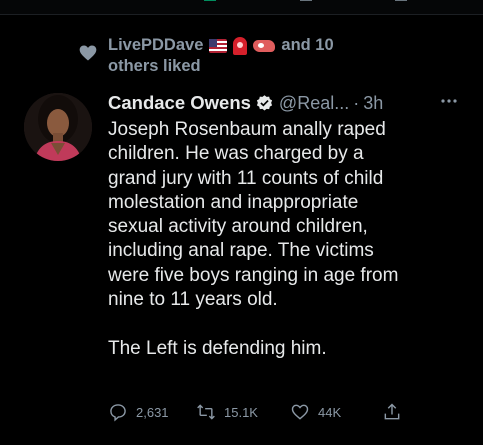 The width and height of the screenshot is (483, 445). What do you see at coordinates (273, 56) in the screenshot?
I see `social-context: LivePDDave and 10 others liked` at bounding box center [273, 56].